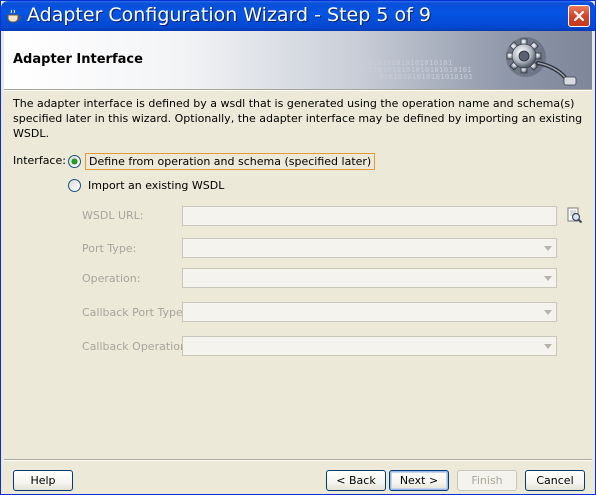 This screenshot has width=596, height=495. What do you see at coordinates (298, 460) in the screenshot?
I see `footer-divider` at bounding box center [298, 460].